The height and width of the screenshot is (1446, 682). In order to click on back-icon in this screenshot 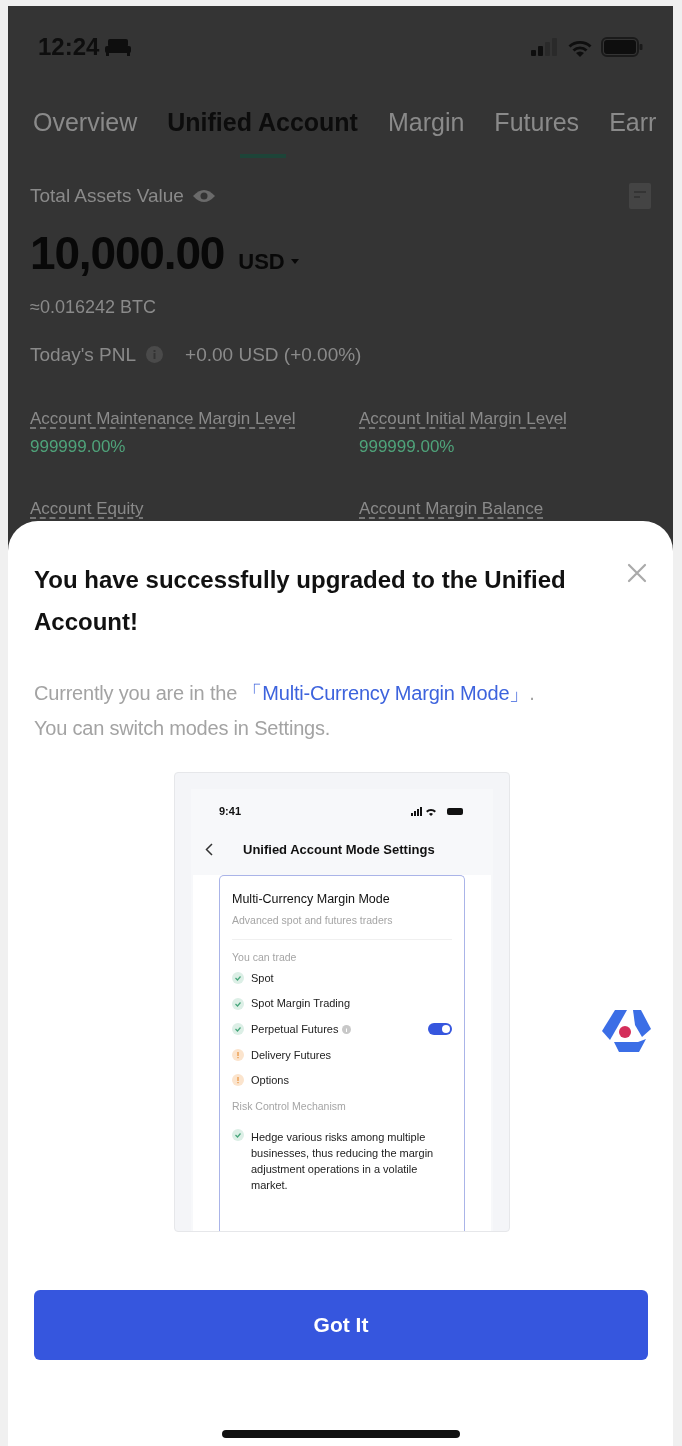, I will do `click(209, 849)`.